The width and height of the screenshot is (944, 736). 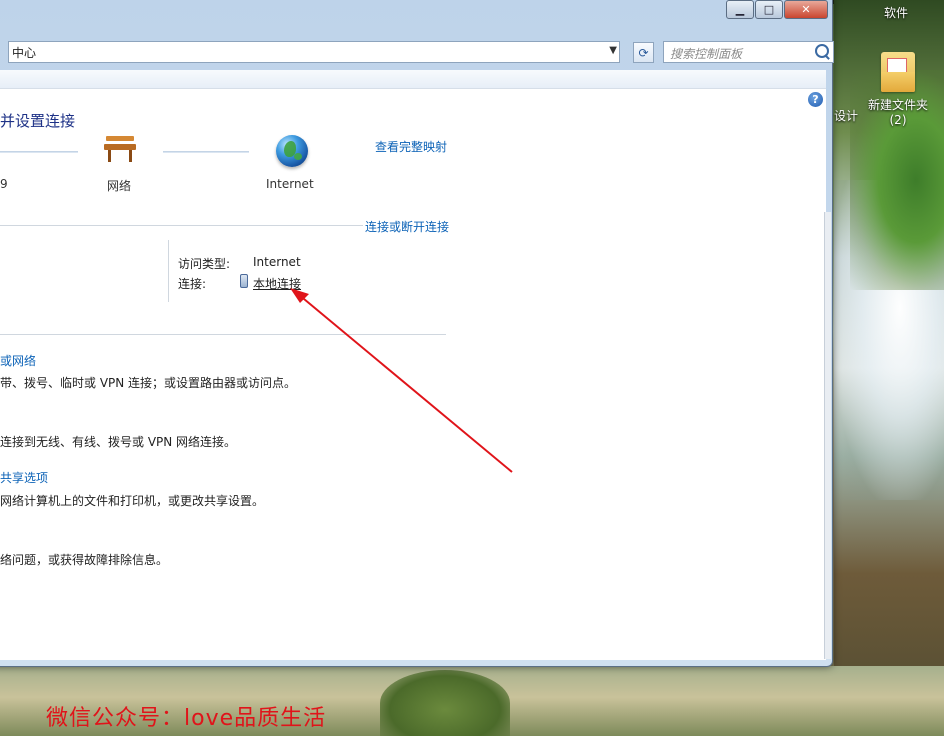 What do you see at coordinates (897, 105) in the screenshot?
I see `folder-label: 新建文件夹` at bounding box center [897, 105].